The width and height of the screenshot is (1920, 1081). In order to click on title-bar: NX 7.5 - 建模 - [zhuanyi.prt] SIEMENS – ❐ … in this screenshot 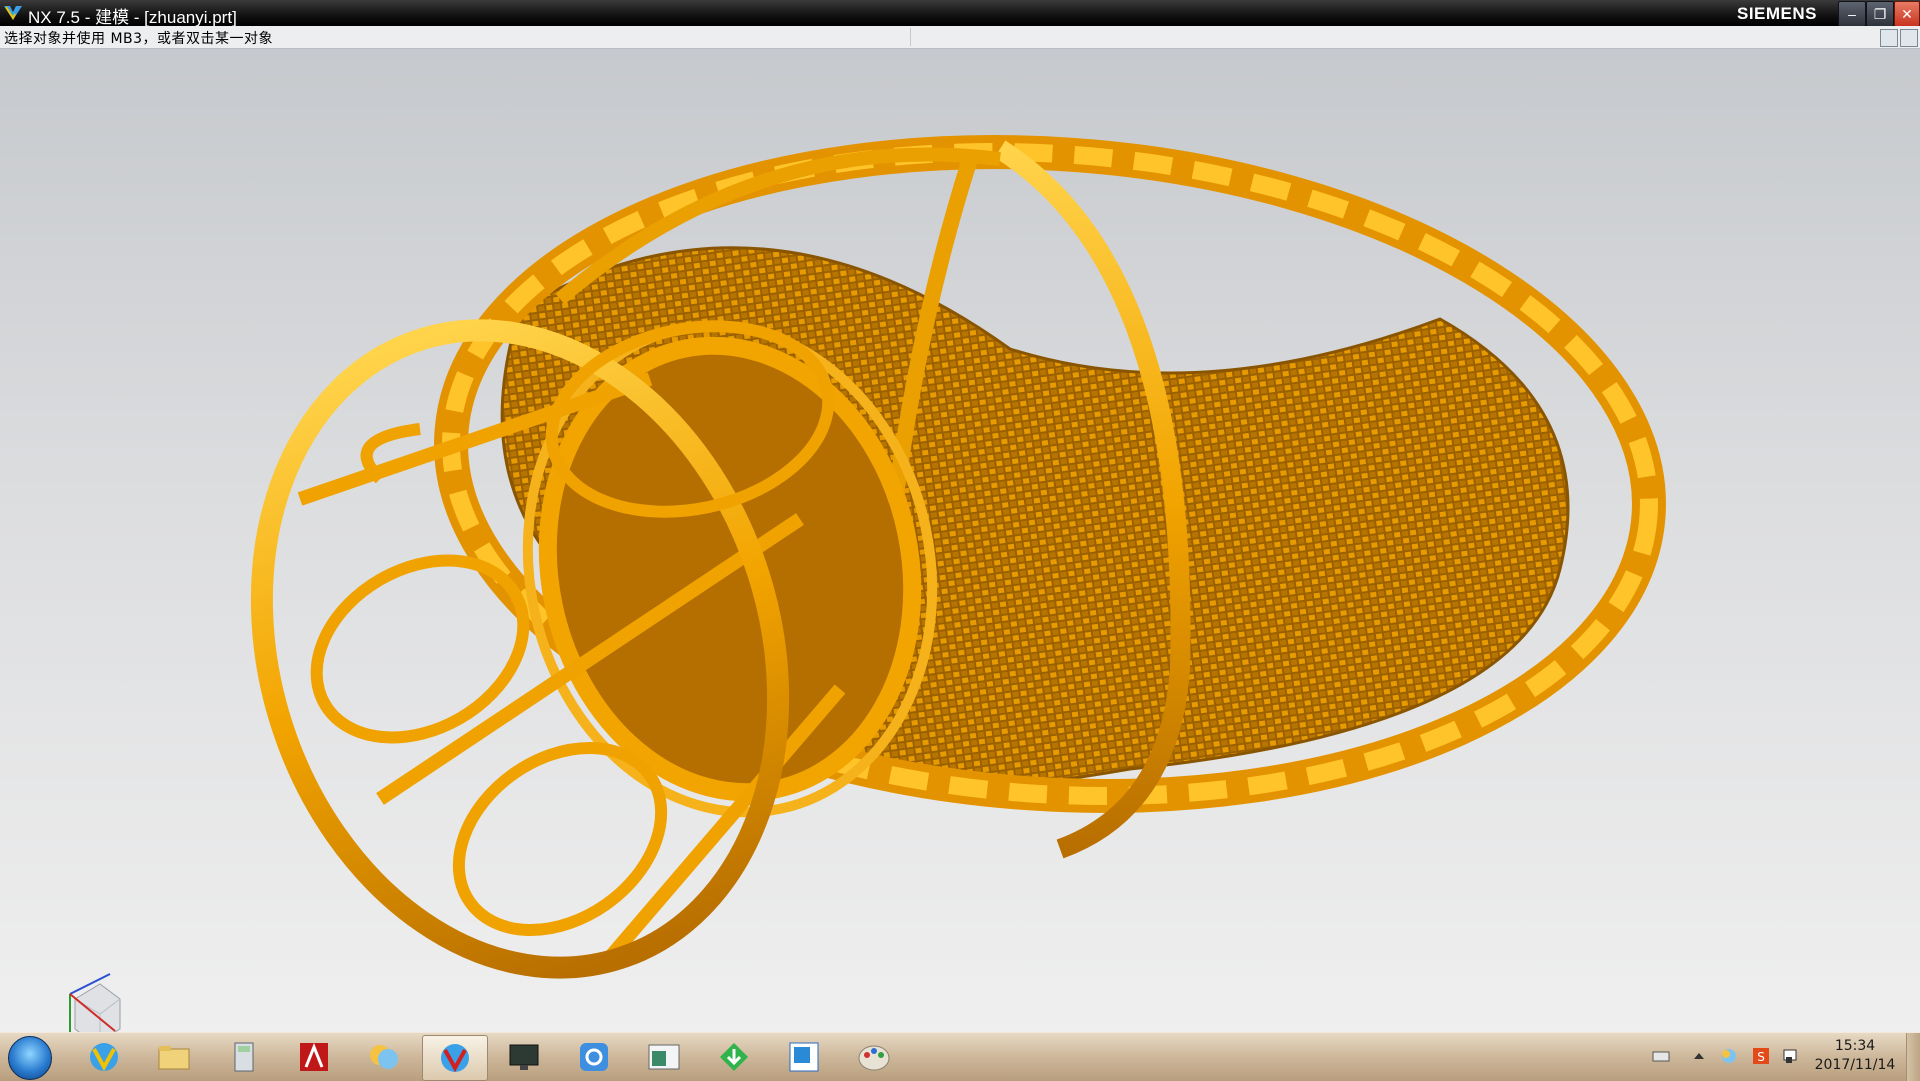, I will do `click(960, 13)`.